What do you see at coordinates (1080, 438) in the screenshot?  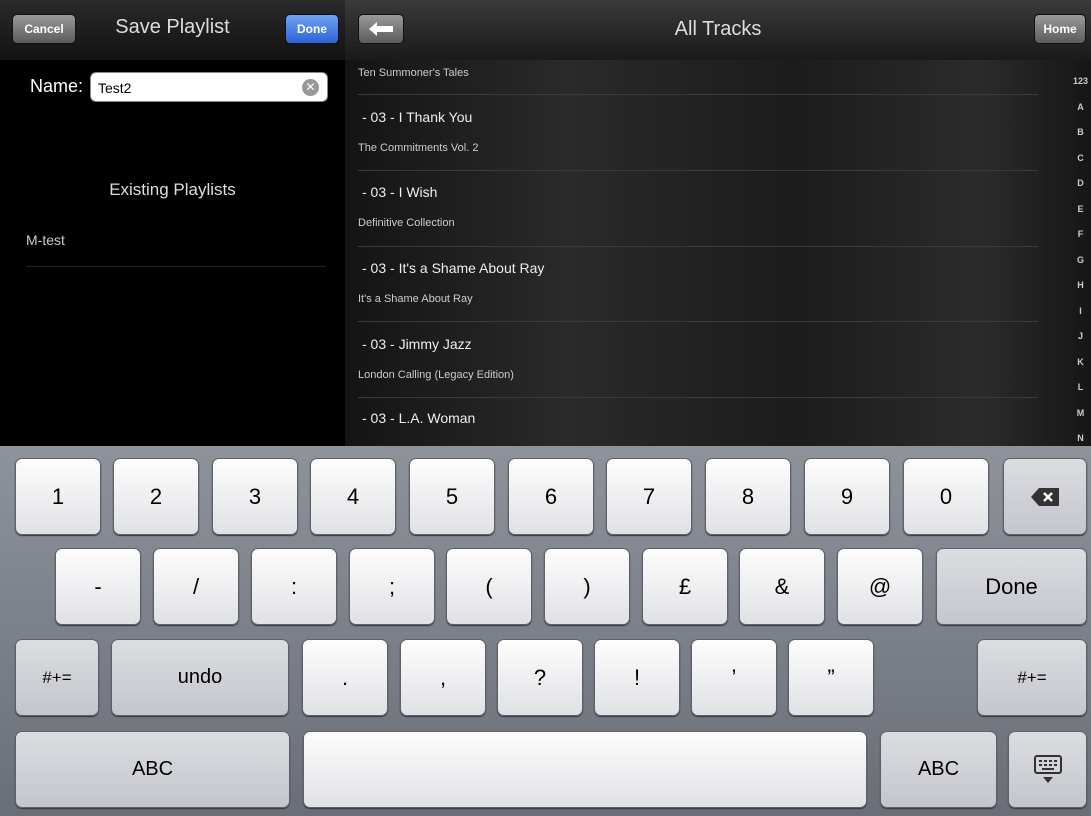 I see `section-index-item: N` at bounding box center [1080, 438].